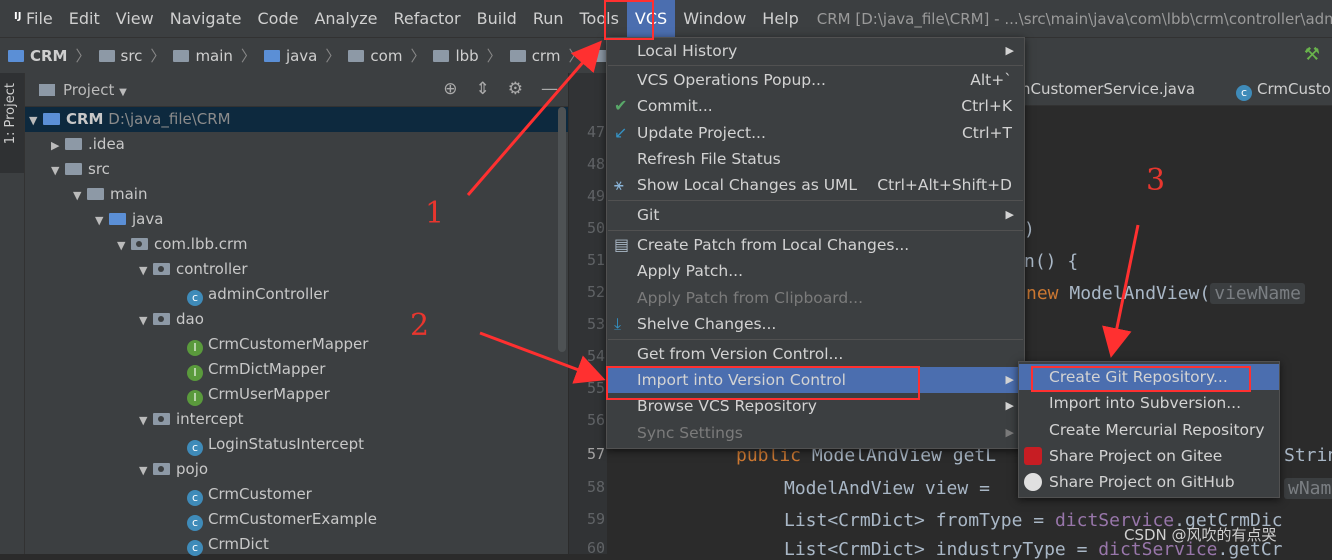 The width and height of the screenshot is (1332, 560). I want to click on patch-file-icon: ▤, so click(622, 244).